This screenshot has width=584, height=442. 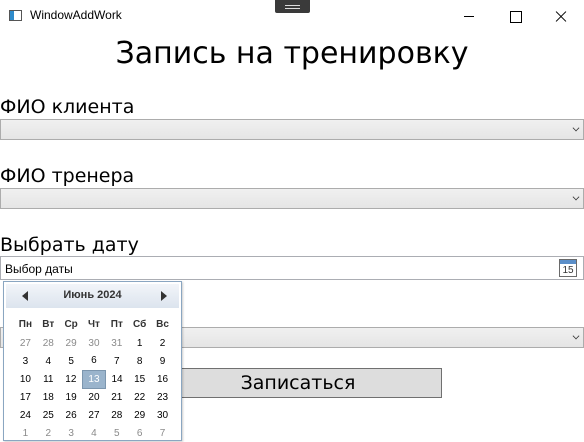 I want to click on page-title: Запись на тренировку, so click(x=292, y=53).